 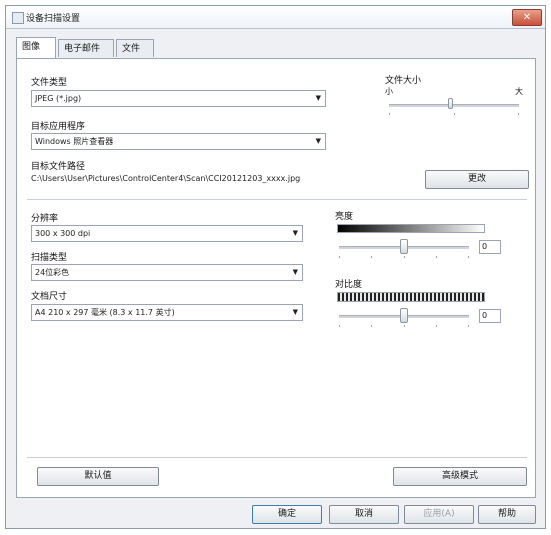 What do you see at coordinates (105, 312) in the screenshot?
I see `doc-size-value: A4 210 x 297 毫米 (8.3 x 11.7 英寸)` at bounding box center [105, 312].